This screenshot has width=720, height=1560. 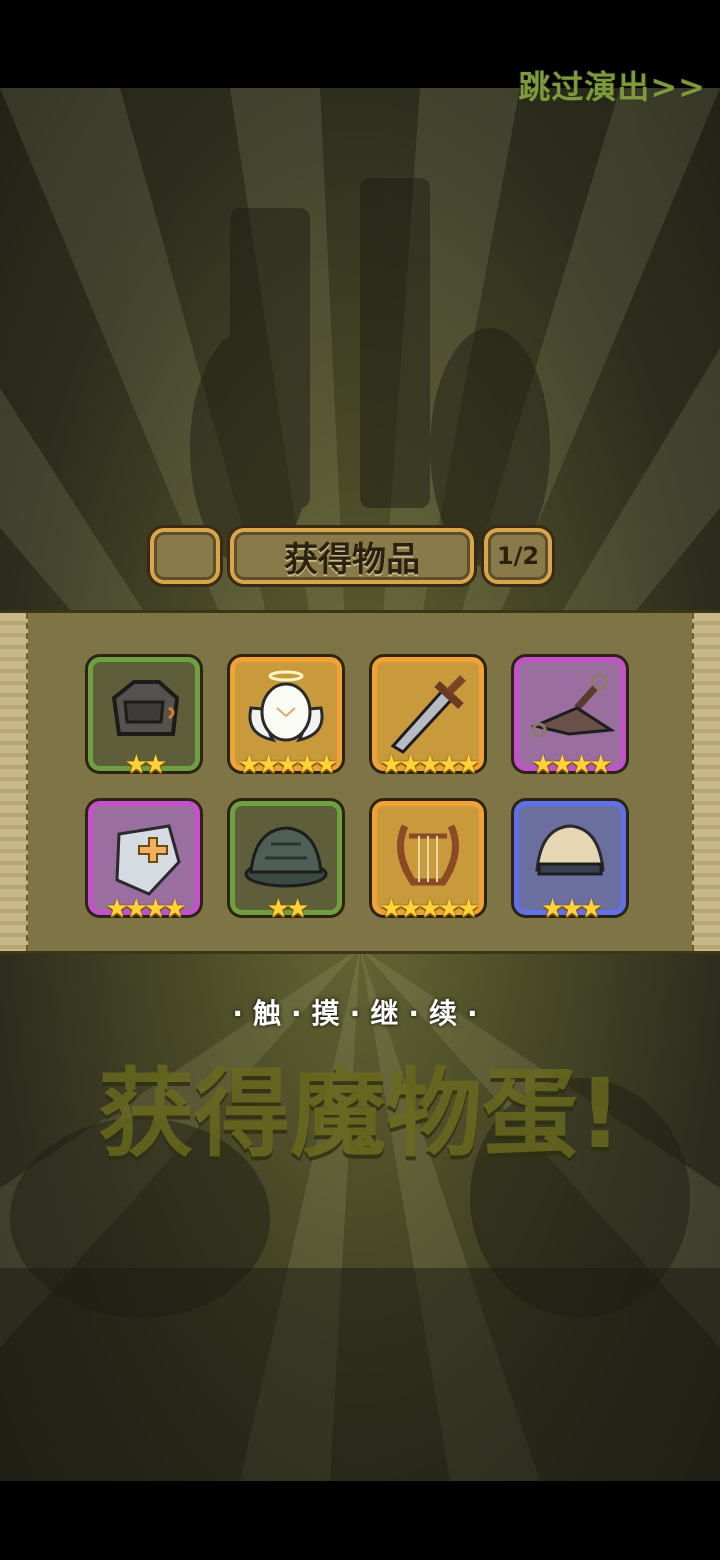 What do you see at coordinates (572, 705) in the screenshot?
I see `kunai-icon` at bounding box center [572, 705].